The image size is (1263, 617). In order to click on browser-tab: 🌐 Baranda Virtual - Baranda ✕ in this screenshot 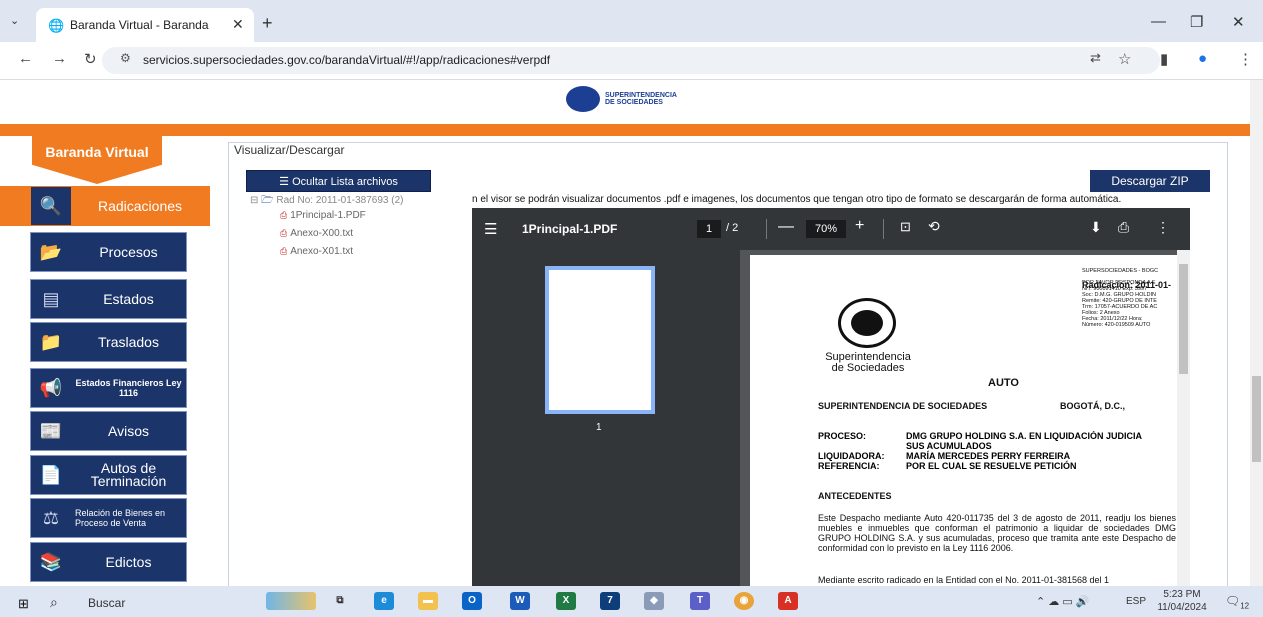, I will do `click(145, 25)`.